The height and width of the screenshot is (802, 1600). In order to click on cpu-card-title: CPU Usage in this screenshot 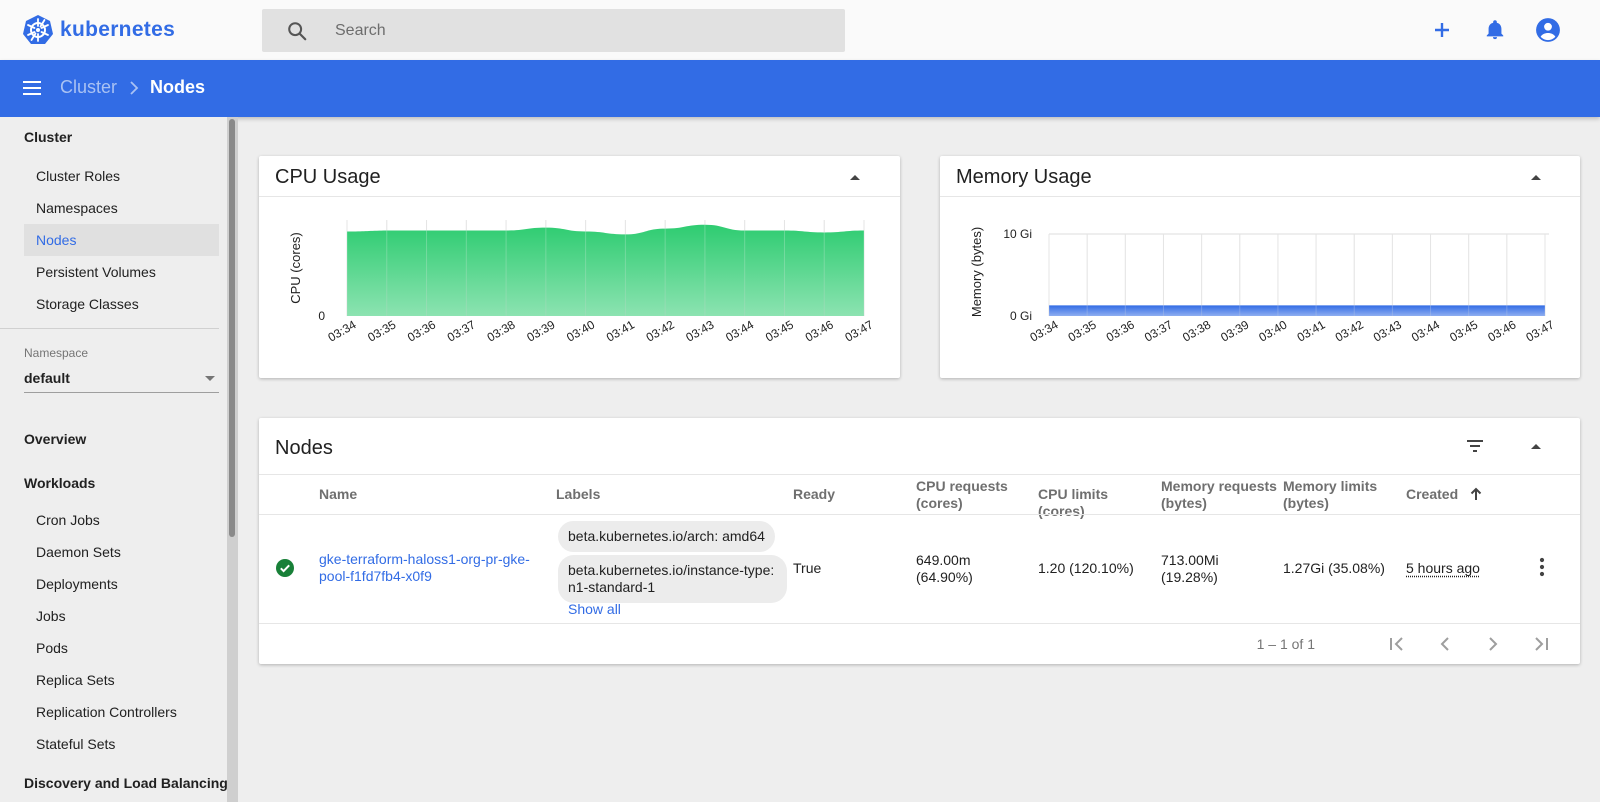, I will do `click(328, 177)`.